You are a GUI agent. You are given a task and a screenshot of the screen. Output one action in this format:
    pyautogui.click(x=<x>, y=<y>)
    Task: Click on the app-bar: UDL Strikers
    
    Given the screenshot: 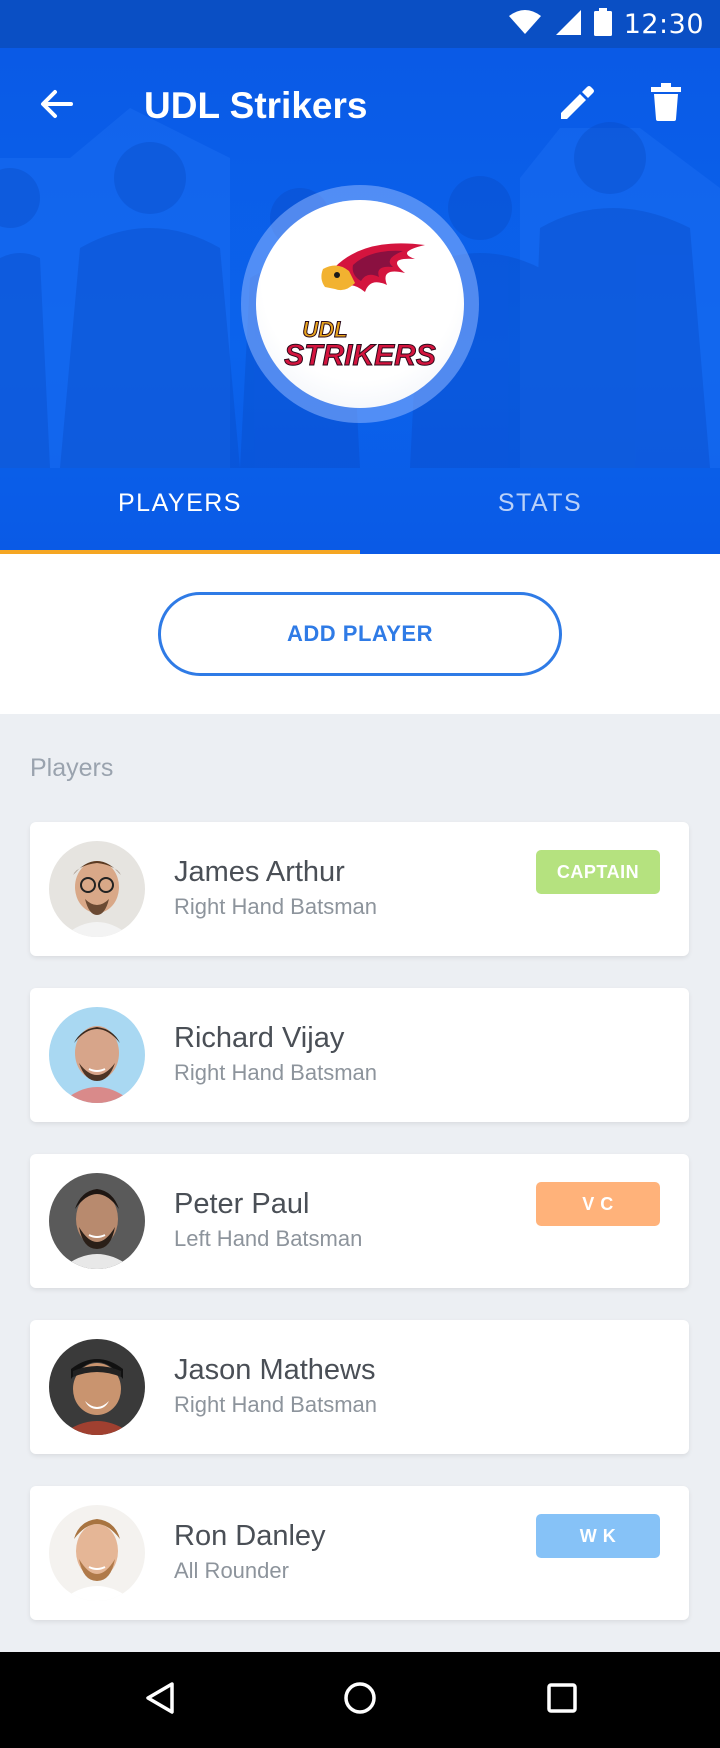 What is the action you would take?
    pyautogui.click(x=360, y=104)
    